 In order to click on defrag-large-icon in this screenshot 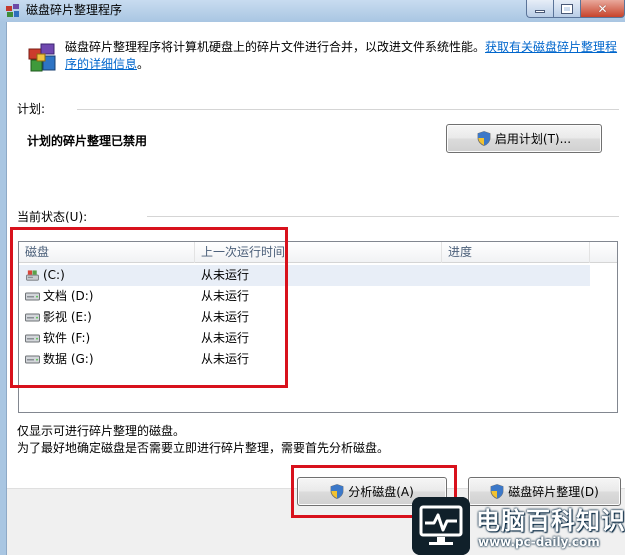, I will do `click(42, 57)`.